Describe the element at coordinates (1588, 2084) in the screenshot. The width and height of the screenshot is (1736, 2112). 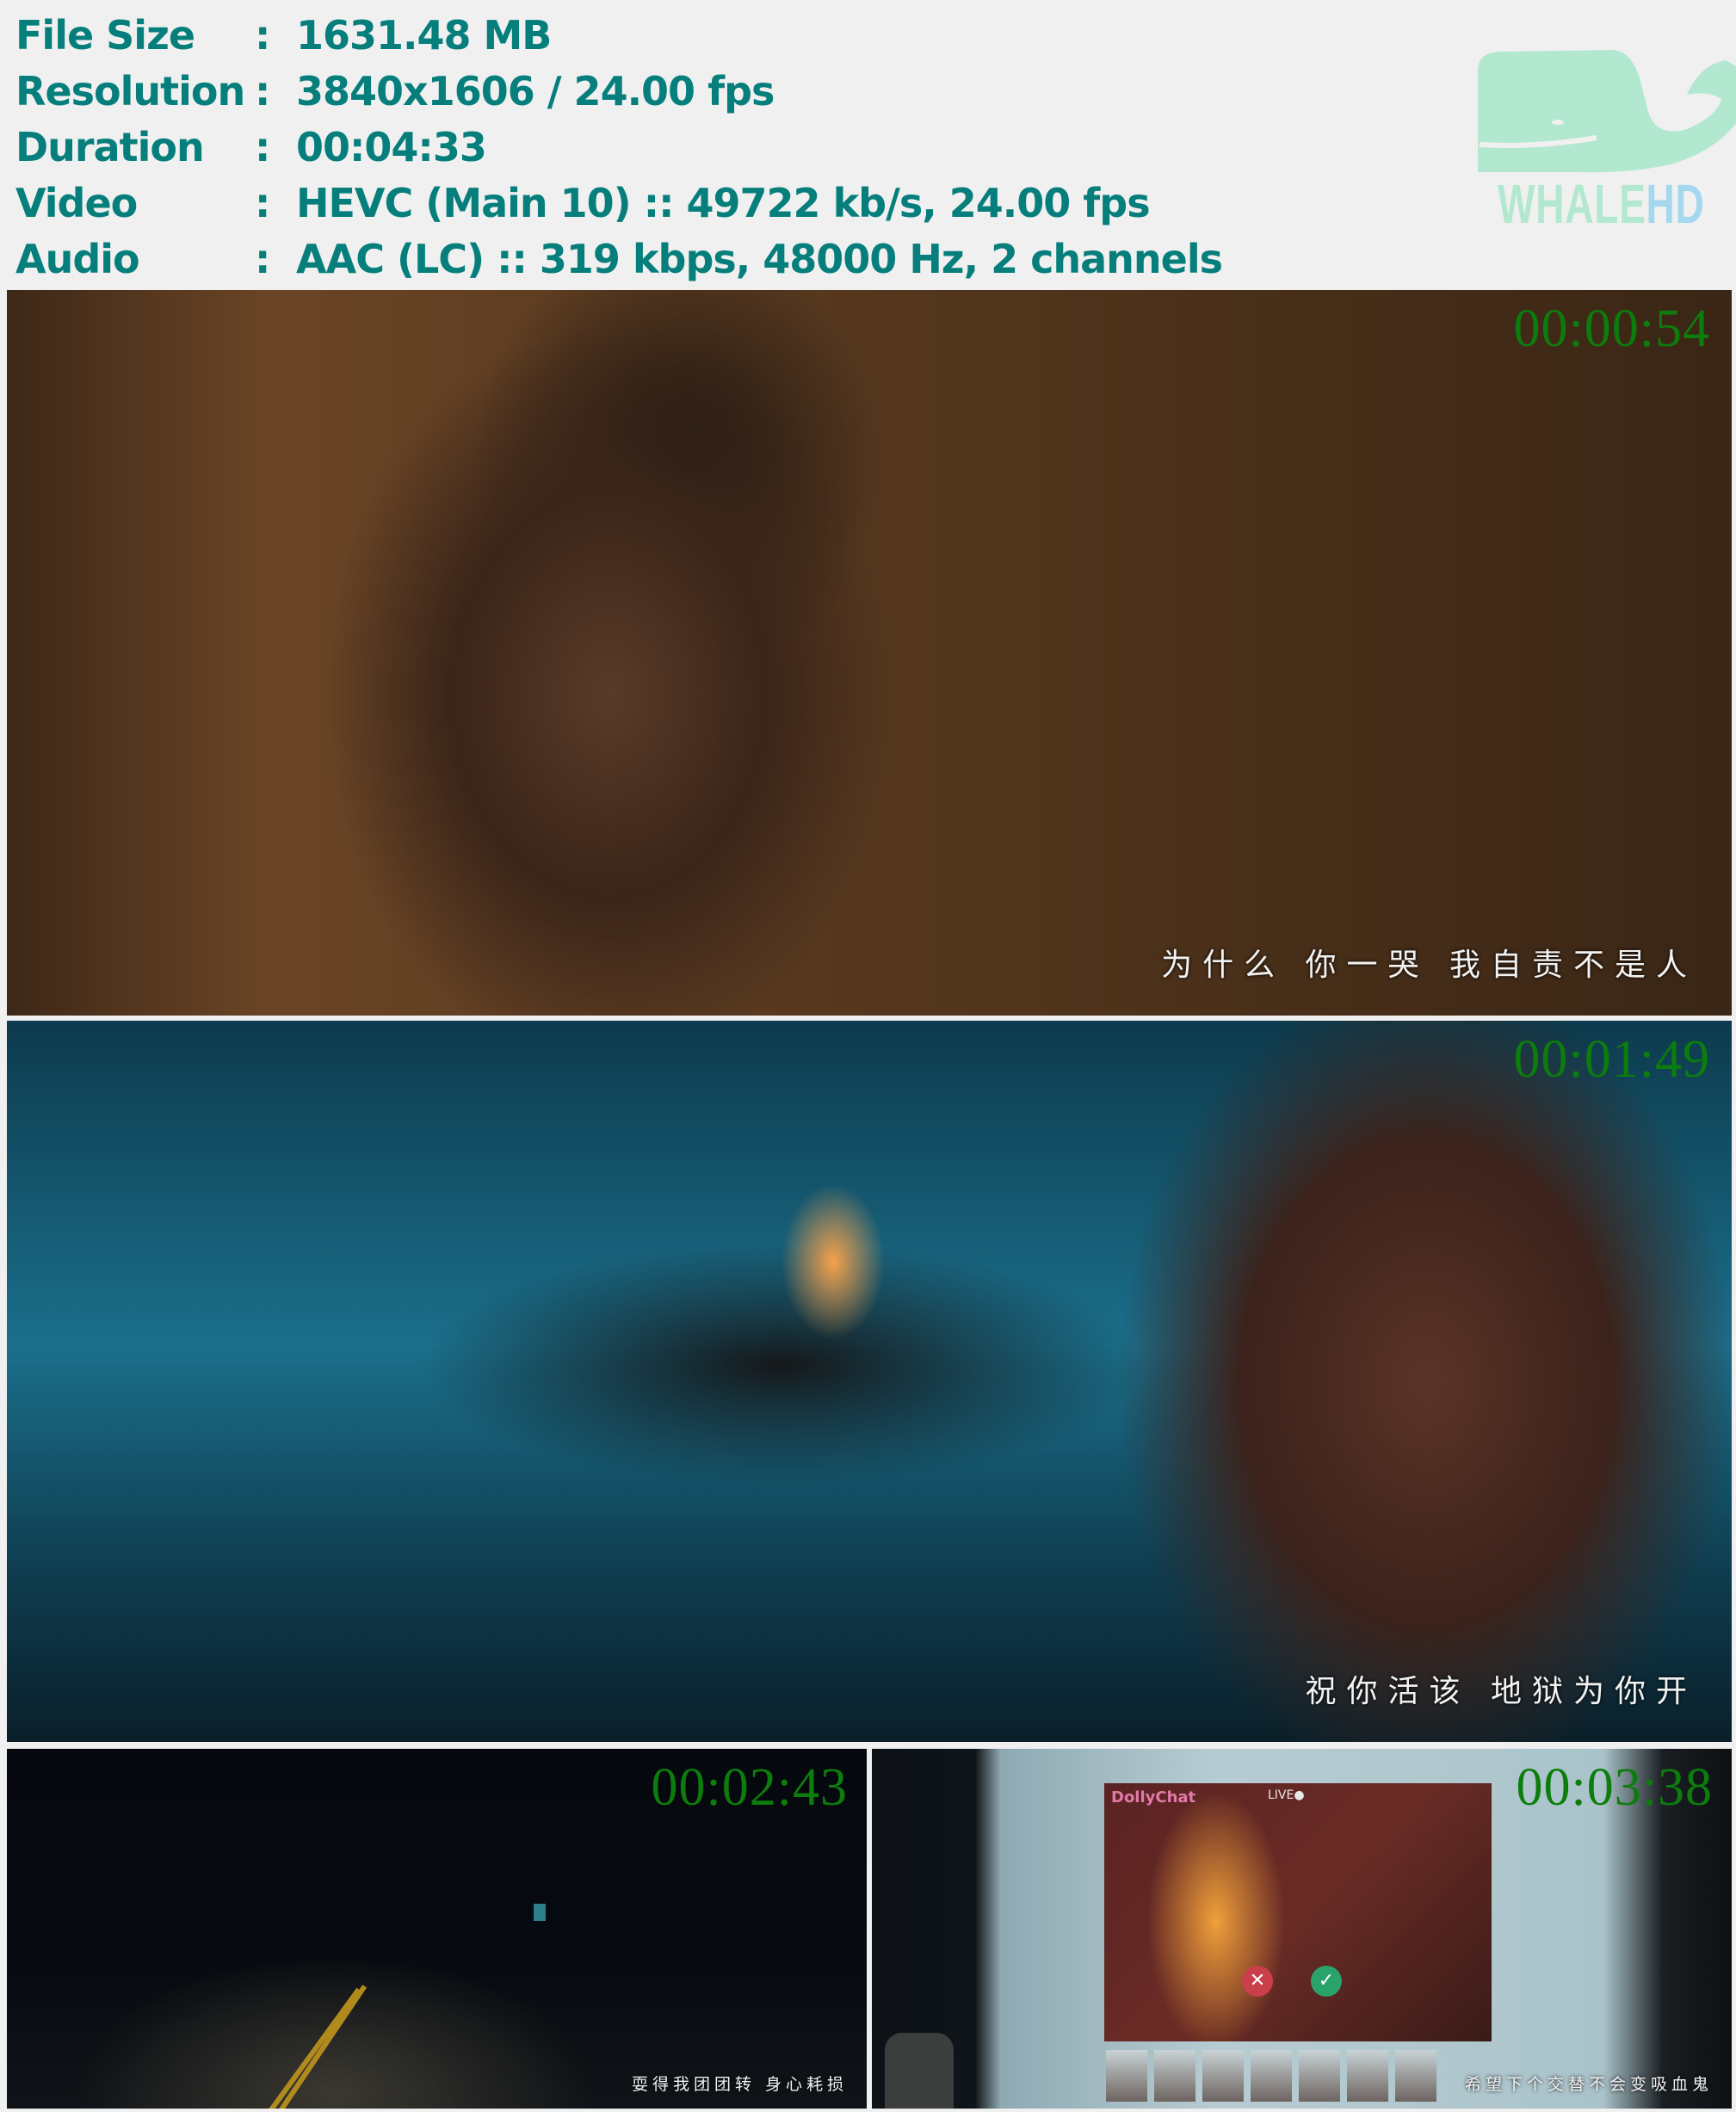
I see `frame-subtitle: 希望下个交替不会变吸血鬼` at that location.